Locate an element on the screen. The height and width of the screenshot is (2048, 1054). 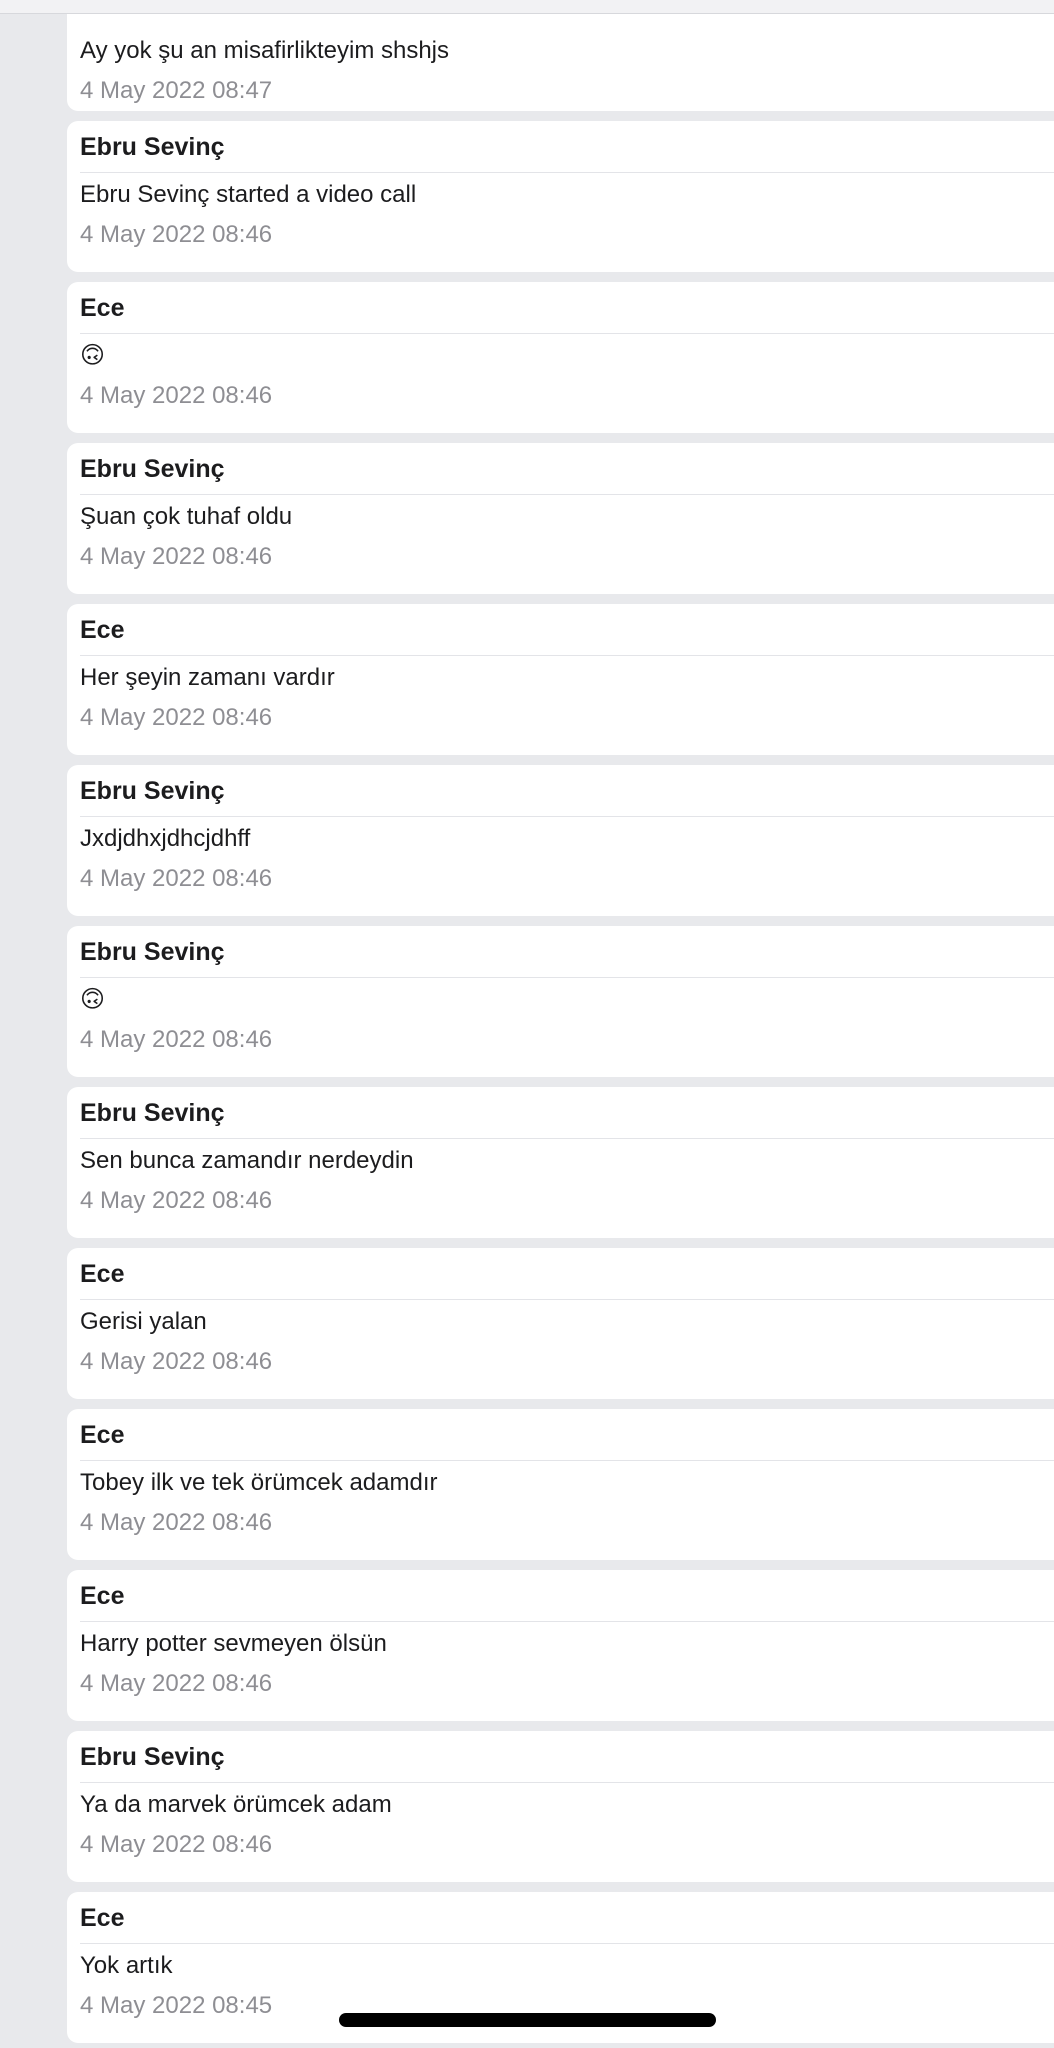
message-timestamp: 4 May 2022 08:47 is located at coordinates (176, 90).